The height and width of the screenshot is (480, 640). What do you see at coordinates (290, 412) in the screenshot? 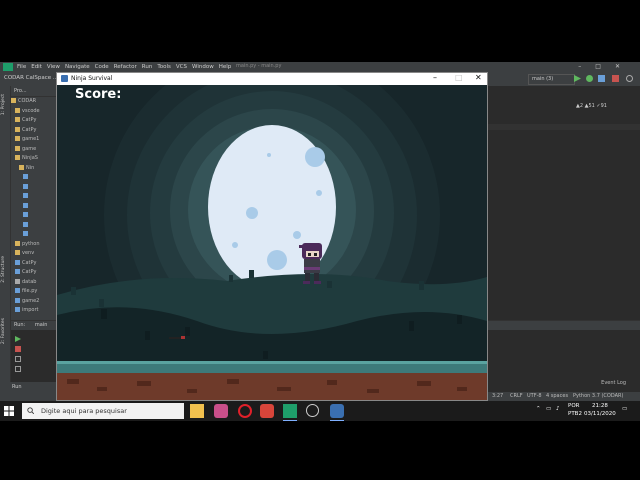
I see `pycharm-icon` at bounding box center [290, 412].